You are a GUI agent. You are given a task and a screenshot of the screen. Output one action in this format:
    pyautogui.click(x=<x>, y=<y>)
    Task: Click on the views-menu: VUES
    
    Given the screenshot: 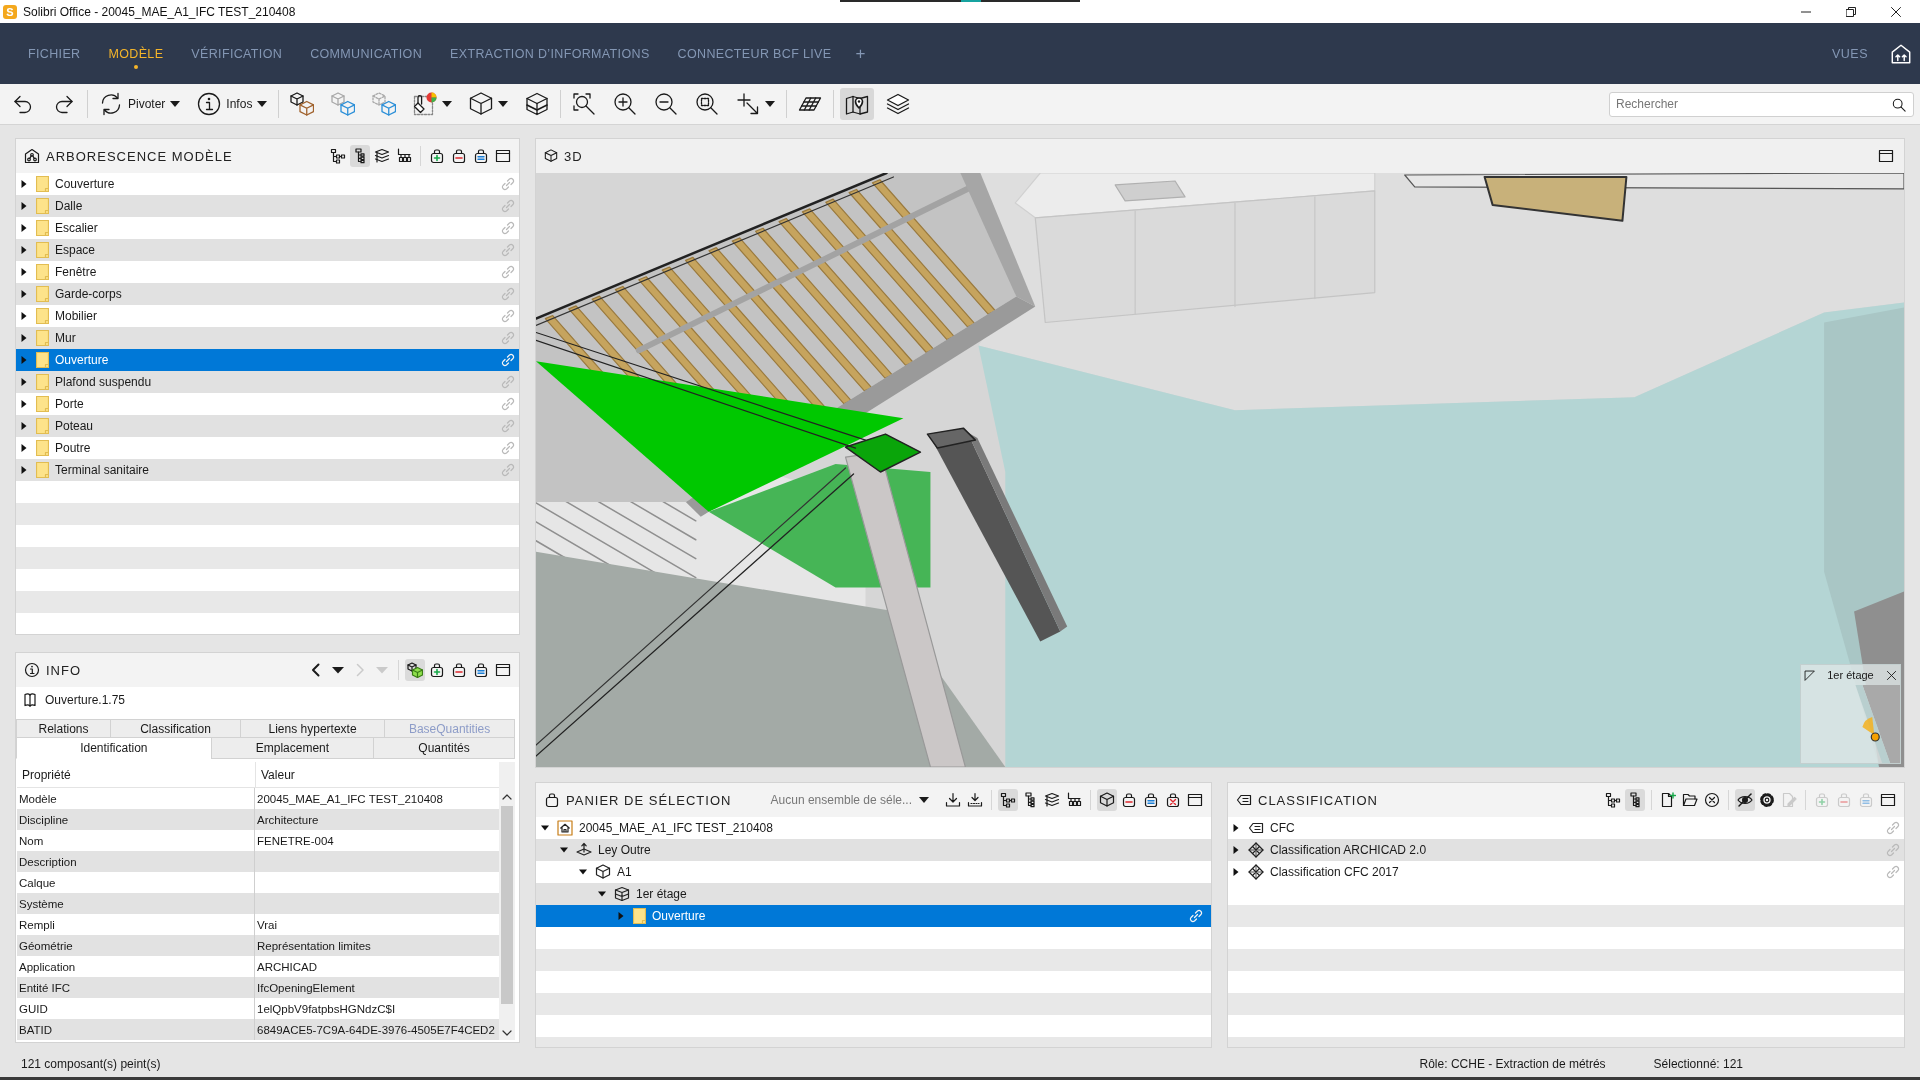 What is the action you would take?
    pyautogui.click(x=1849, y=53)
    